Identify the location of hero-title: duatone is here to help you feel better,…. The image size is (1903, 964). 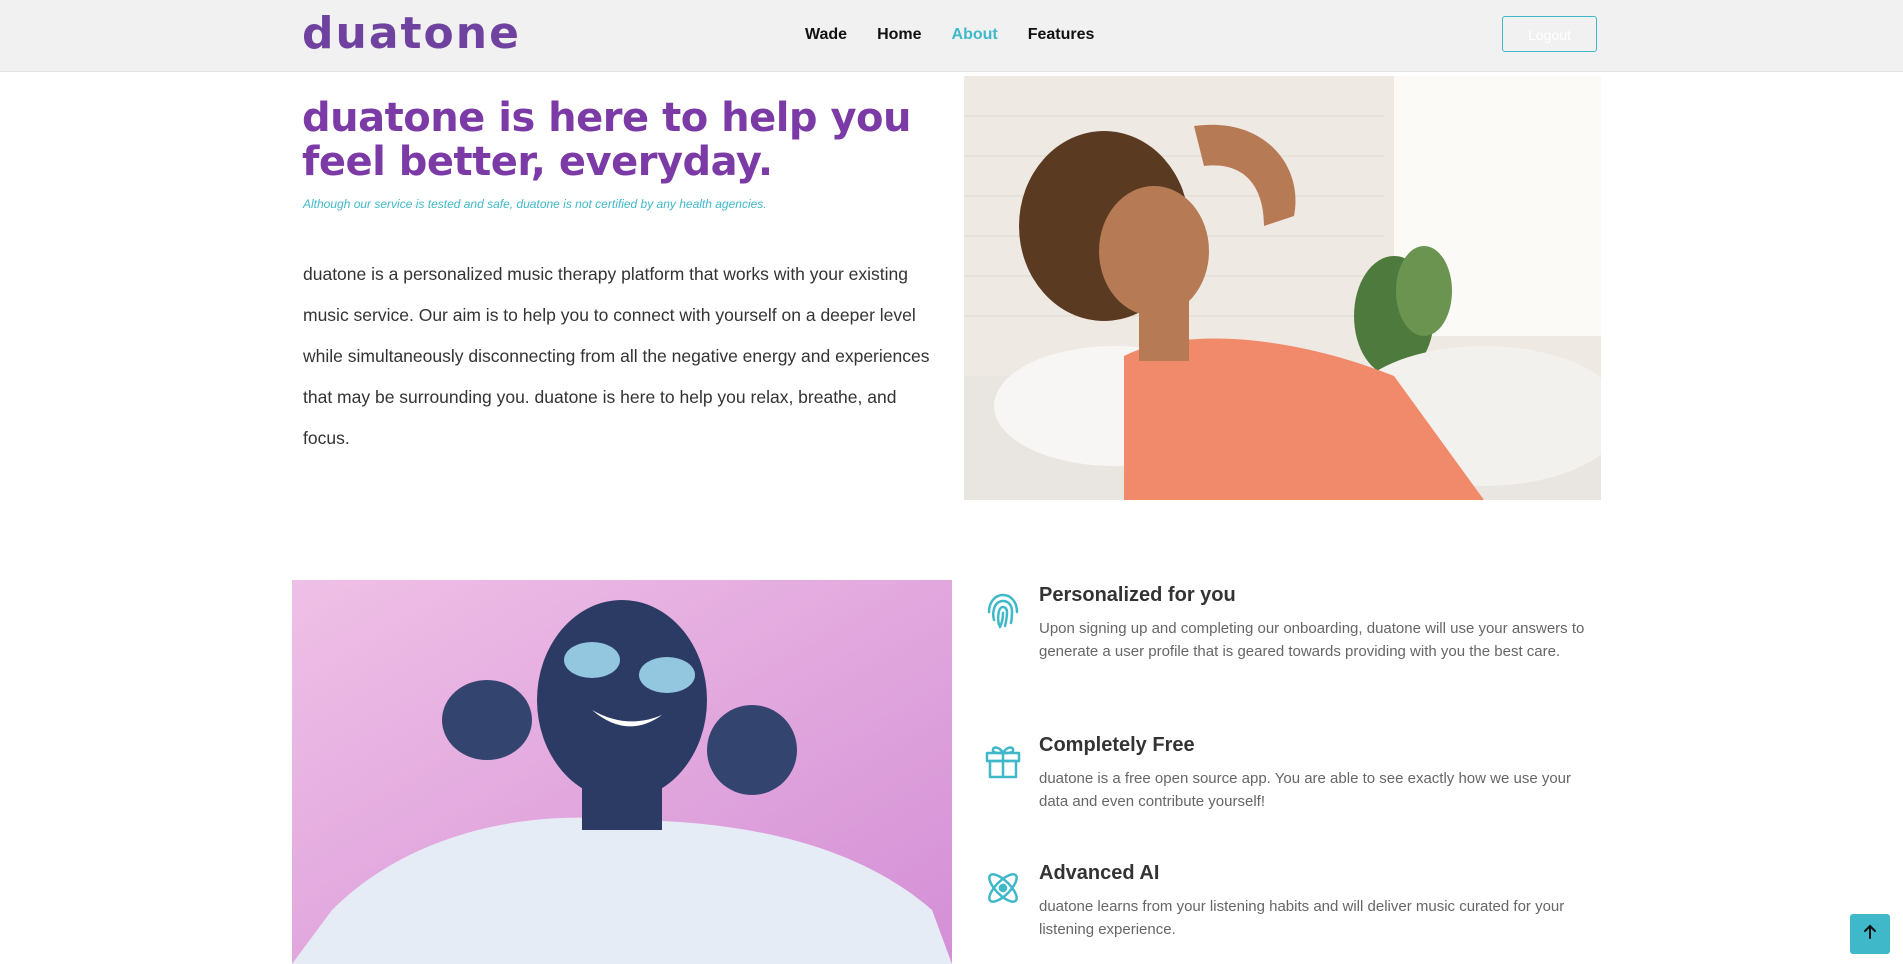
(607, 140).